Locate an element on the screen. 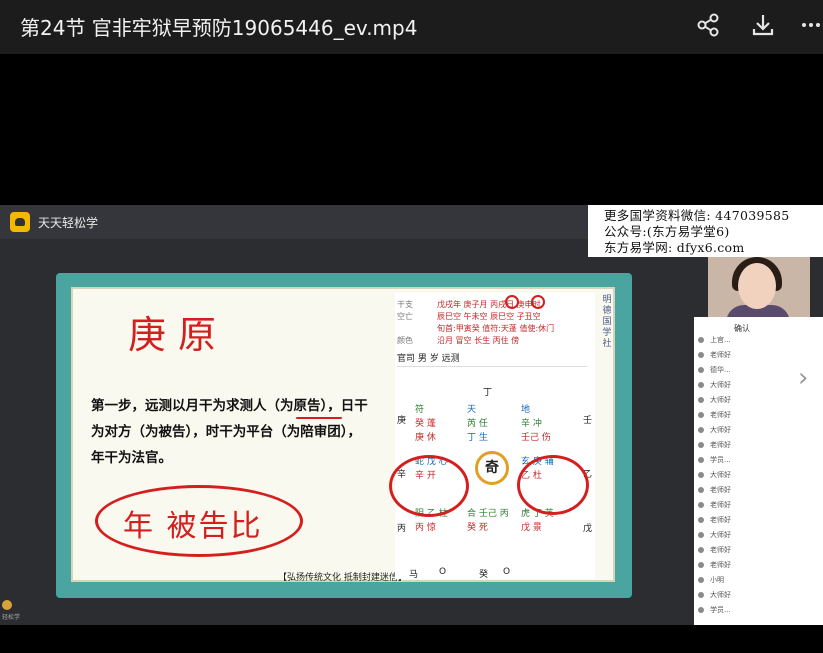 Image resolution: width=823 pixels, height=653 pixels. bottom-caption: 轻松学 is located at coordinates (11, 617).